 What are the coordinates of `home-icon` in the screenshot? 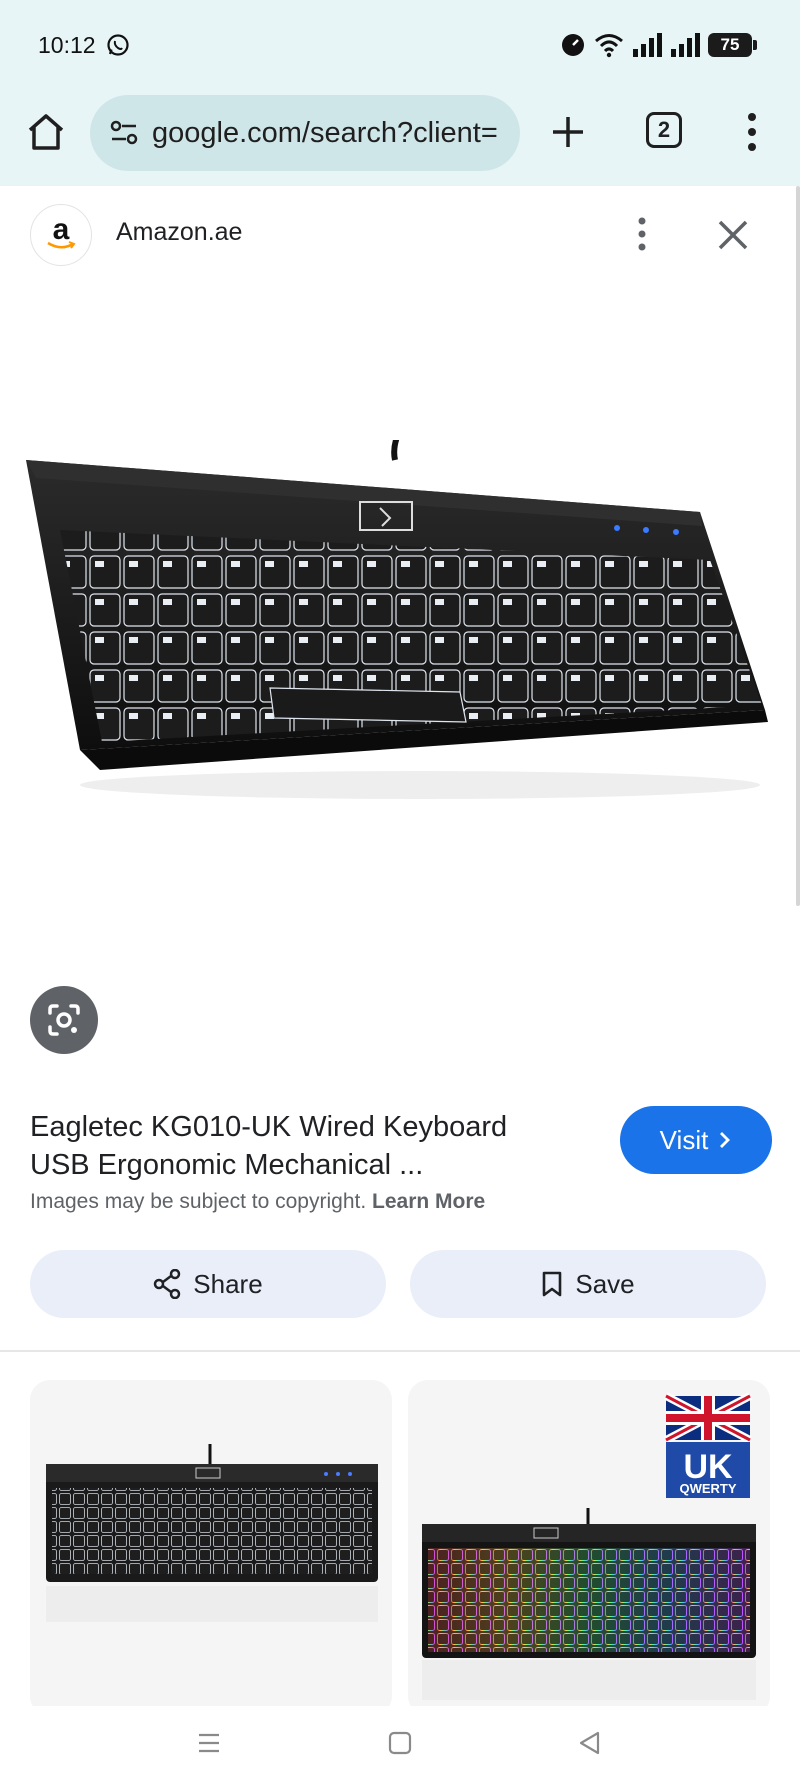 It's located at (46, 132).